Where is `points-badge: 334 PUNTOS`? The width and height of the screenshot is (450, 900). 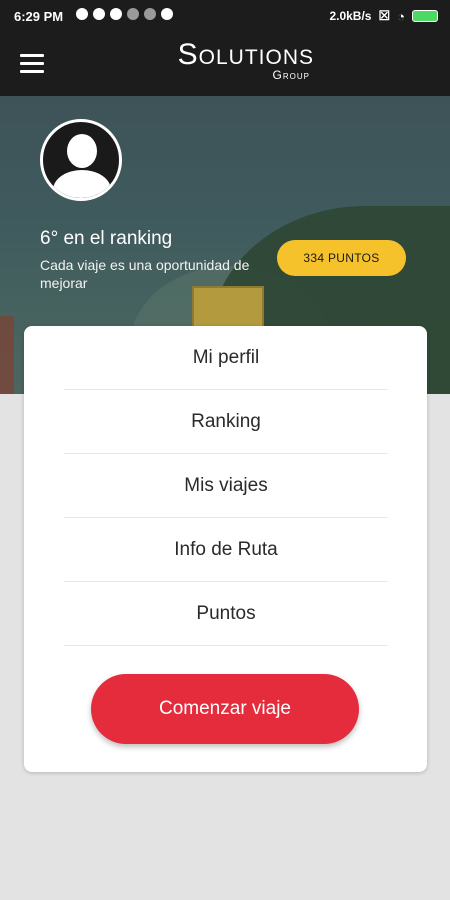 points-badge: 334 PUNTOS is located at coordinates (341, 258).